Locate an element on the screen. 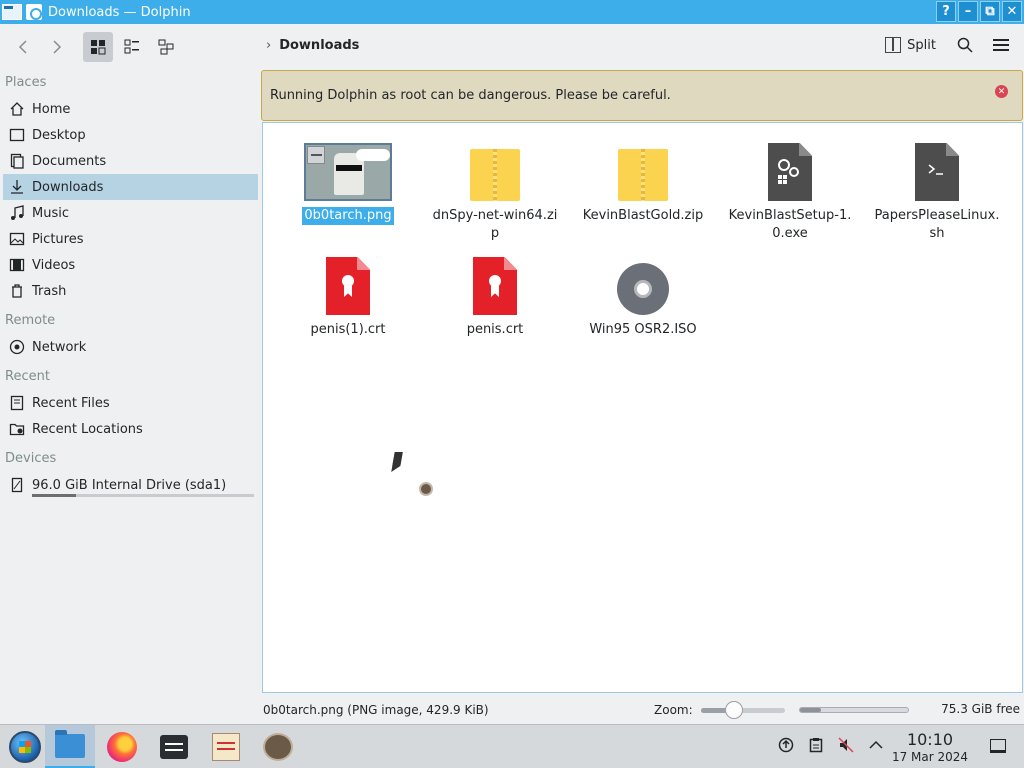 This screenshot has width=1024, height=768. sidebar-item-trash: Trash is located at coordinates (131, 291).